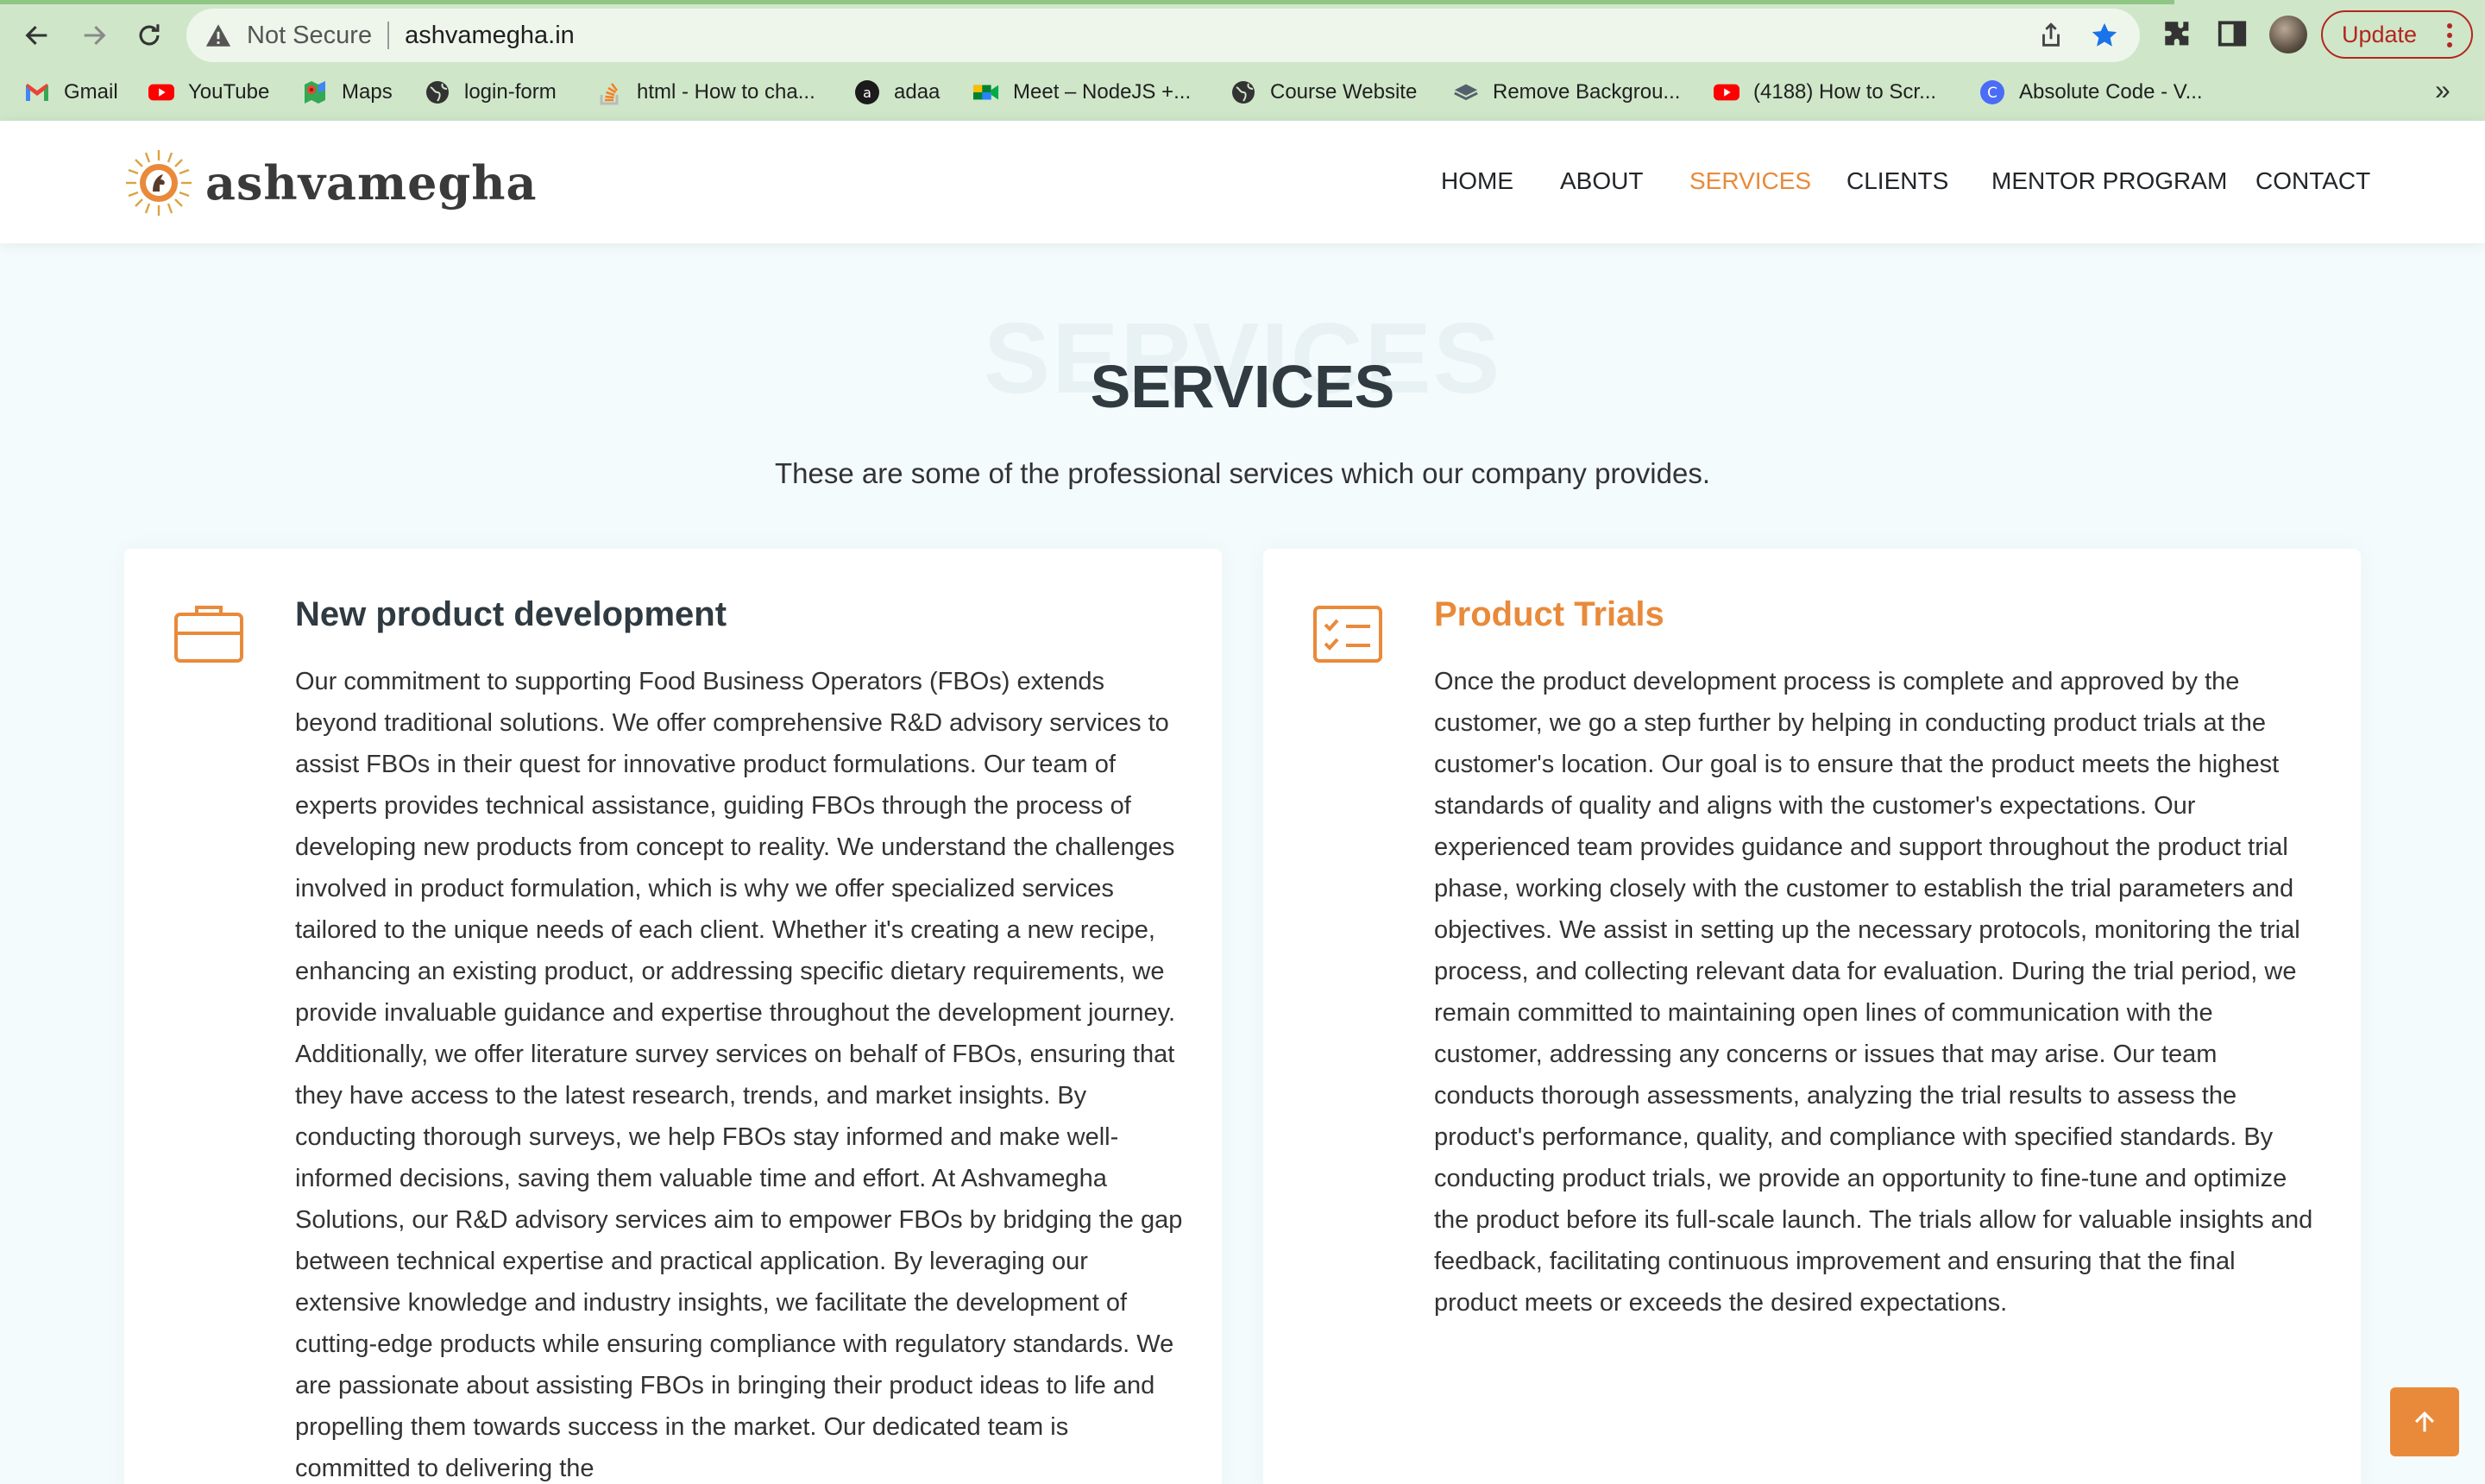 Image resolution: width=2485 pixels, height=1484 pixels. Describe the element at coordinates (2288, 34) in the screenshot. I see `profile-avatar` at that location.